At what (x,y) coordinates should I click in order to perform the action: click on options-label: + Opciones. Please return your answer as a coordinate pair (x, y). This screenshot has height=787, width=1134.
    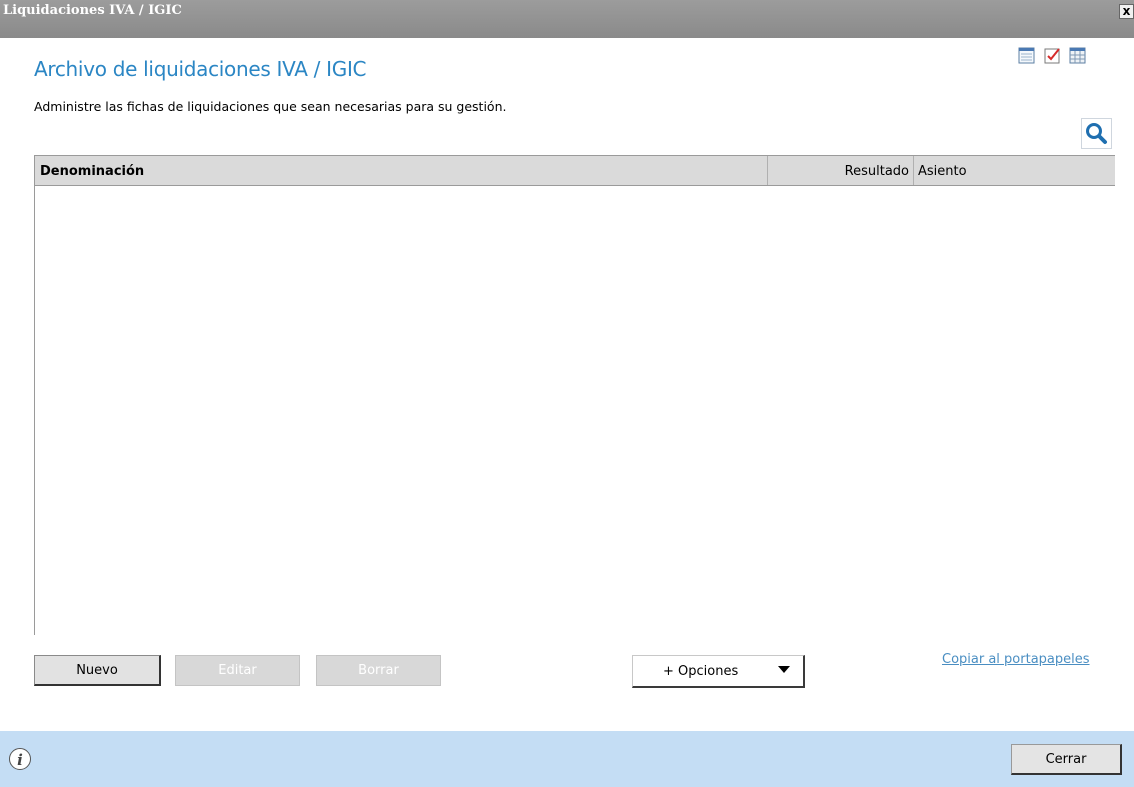
    Looking at the image, I should click on (701, 671).